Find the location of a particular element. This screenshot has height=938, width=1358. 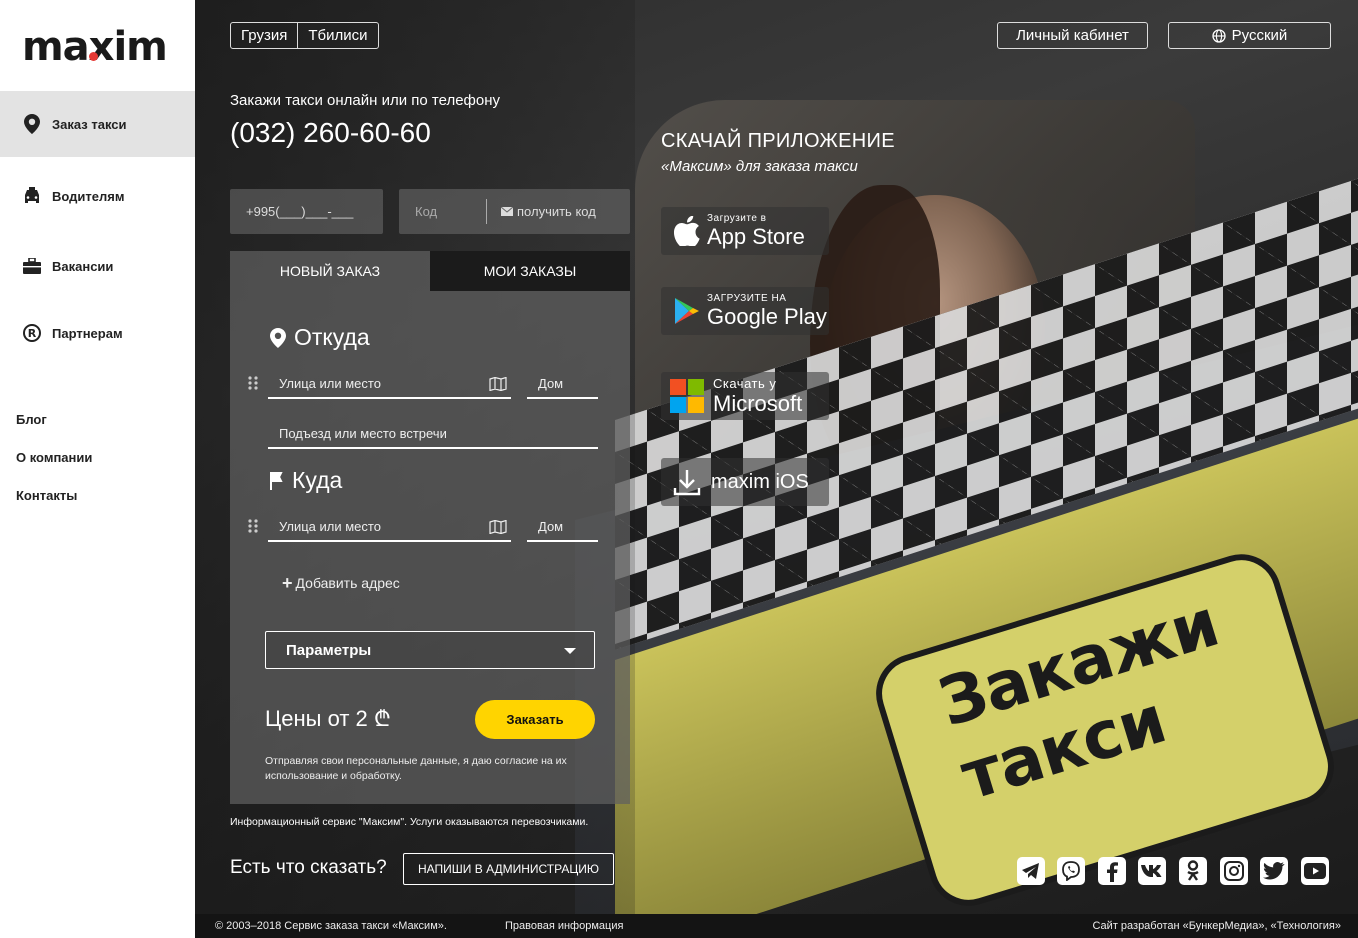

registered-icon: R is located at coordinates (32, 333).